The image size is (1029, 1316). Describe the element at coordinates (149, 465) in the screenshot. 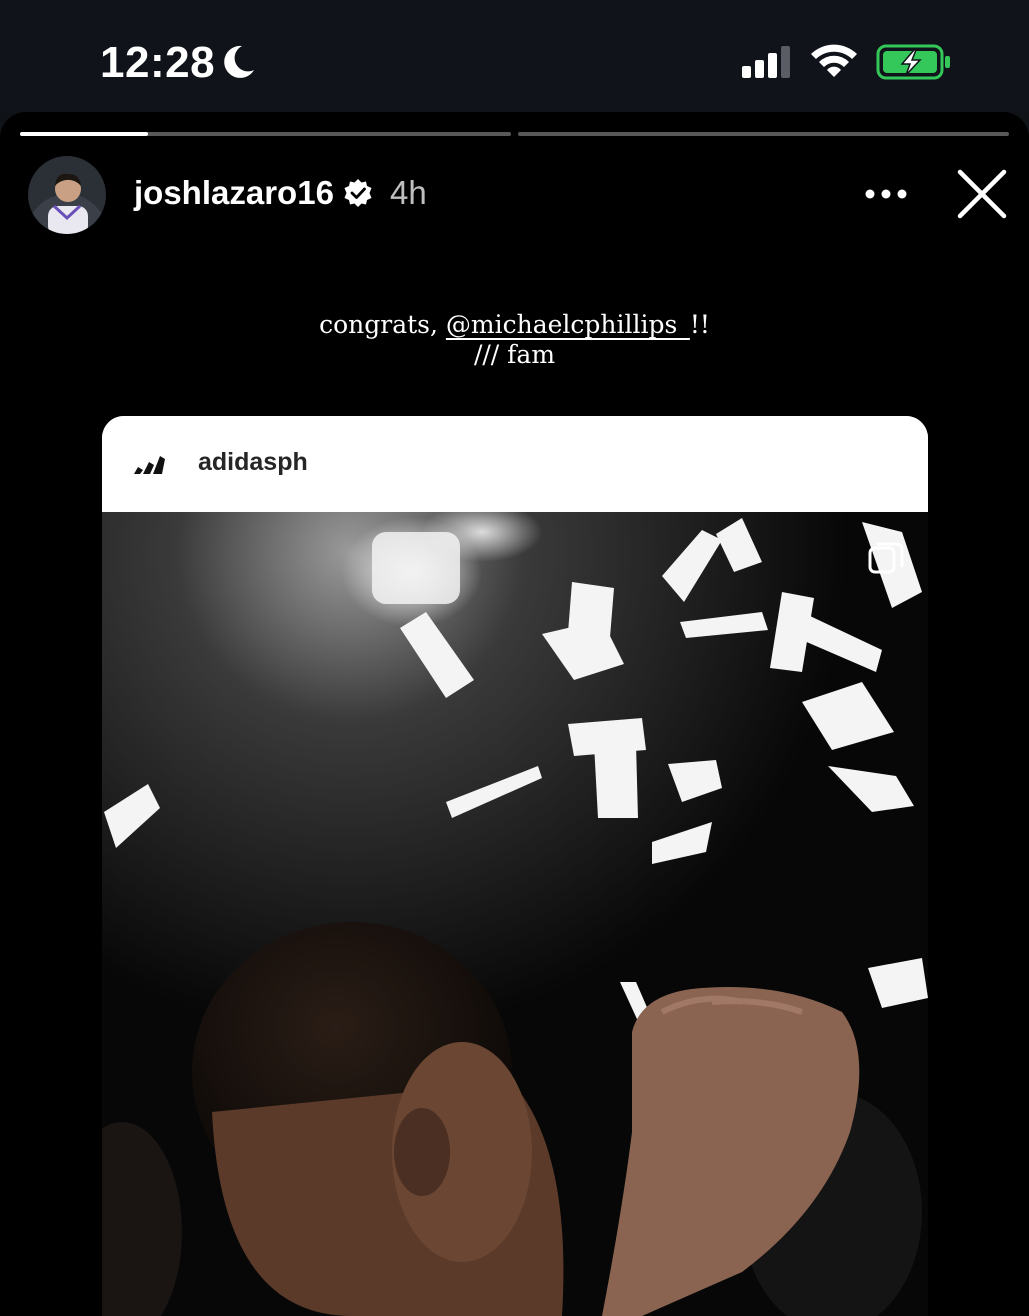

I see `adidas-logo-icon` at that location.